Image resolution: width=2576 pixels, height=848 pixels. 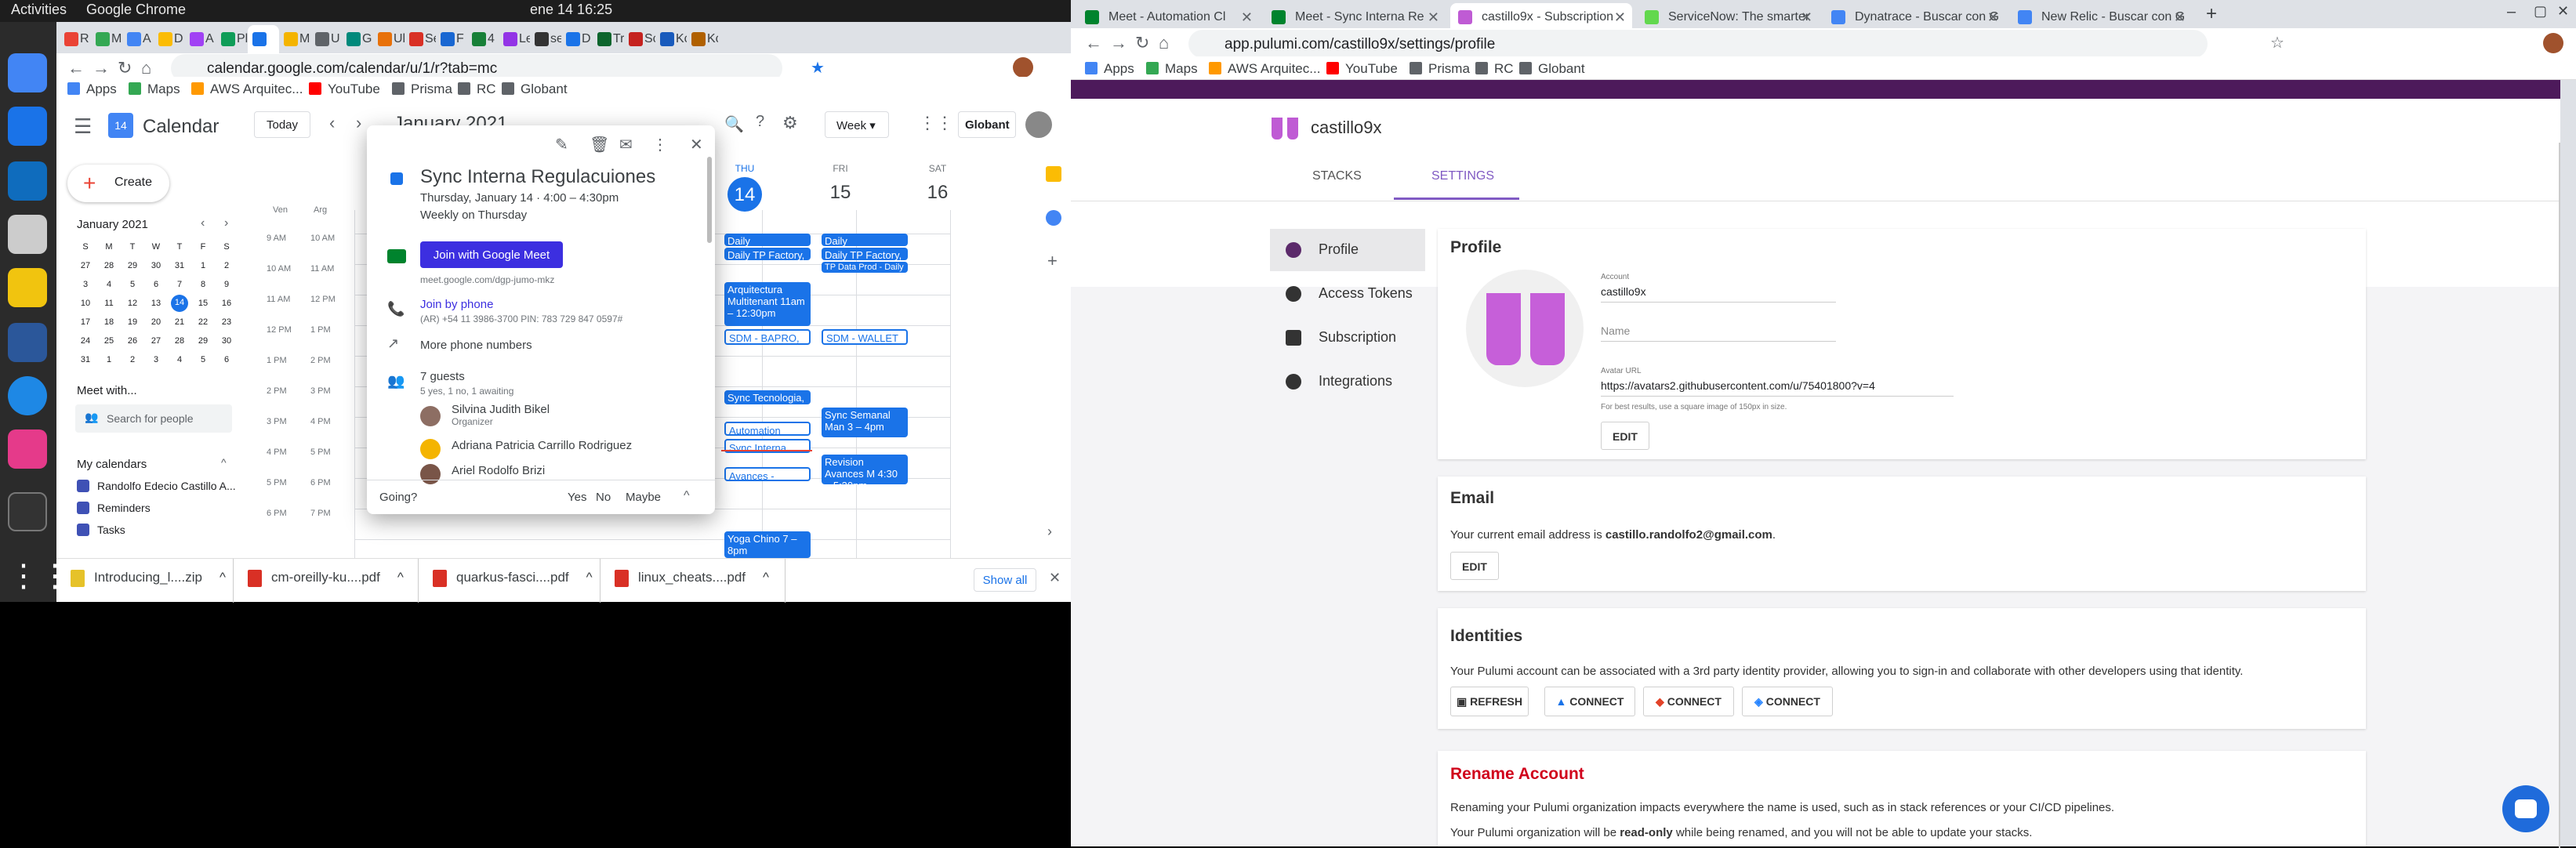 I want to click on mini-cal-day: 15, so click(x=203, y=304).